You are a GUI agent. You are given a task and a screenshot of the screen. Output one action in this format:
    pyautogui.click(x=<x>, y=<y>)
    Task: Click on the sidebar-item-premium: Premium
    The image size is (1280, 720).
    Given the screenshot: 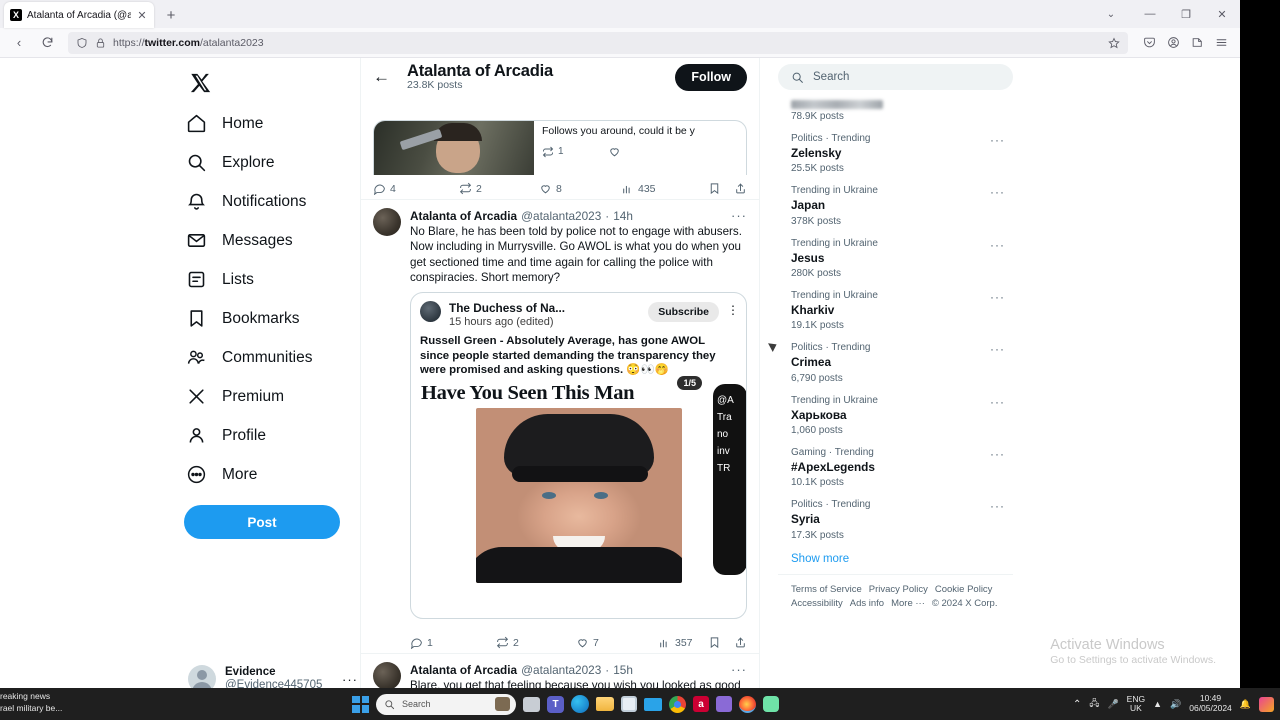 What is the action you would take?
    pyautogui.click(x=269, y=396)
    